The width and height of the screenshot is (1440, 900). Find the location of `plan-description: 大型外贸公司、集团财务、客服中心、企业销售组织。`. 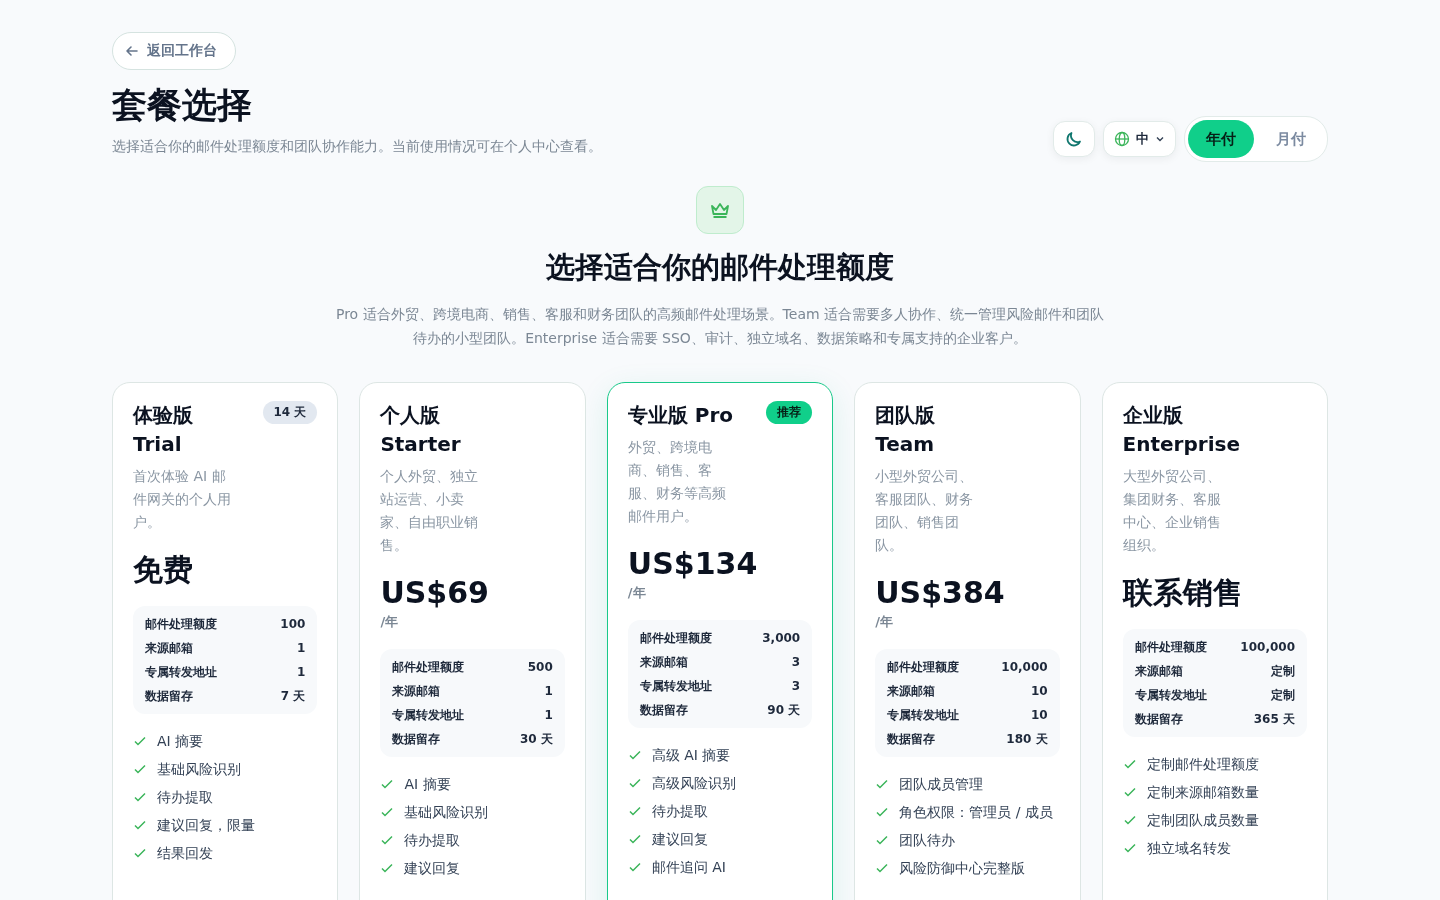

plan-description: 大型外贸公司、集团财务、客服中心、企业销售组织。 is located at coordinates (1172, 511).